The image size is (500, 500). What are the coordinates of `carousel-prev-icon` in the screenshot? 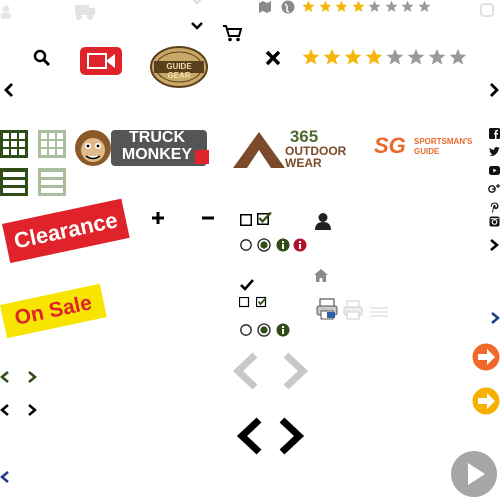 It's located at (250, 436).